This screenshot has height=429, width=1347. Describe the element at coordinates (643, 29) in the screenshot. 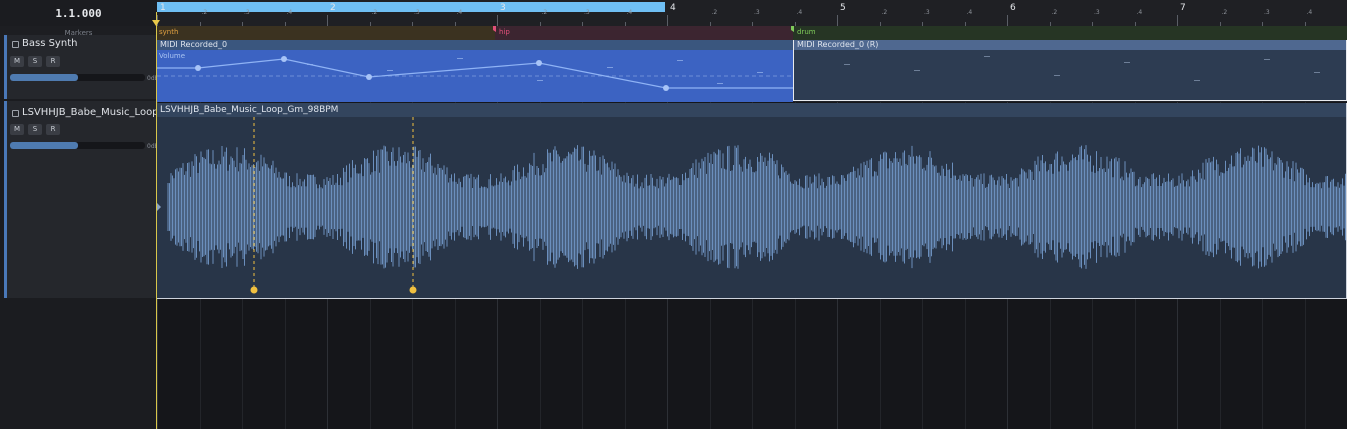

I see `marker-flags` at that location.